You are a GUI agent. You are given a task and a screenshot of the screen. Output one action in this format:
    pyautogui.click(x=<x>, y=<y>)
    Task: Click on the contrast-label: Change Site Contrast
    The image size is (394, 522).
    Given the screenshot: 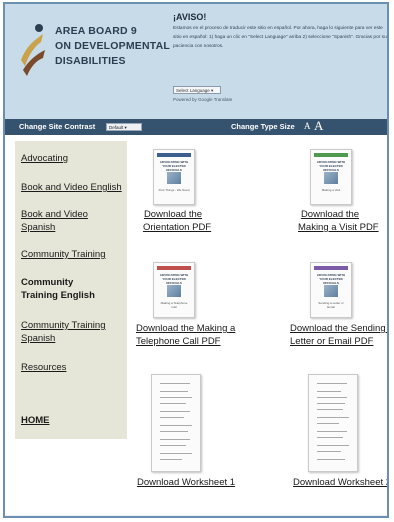 What is the action you would take?
    pyautogui.click(x=57, y=126)
    